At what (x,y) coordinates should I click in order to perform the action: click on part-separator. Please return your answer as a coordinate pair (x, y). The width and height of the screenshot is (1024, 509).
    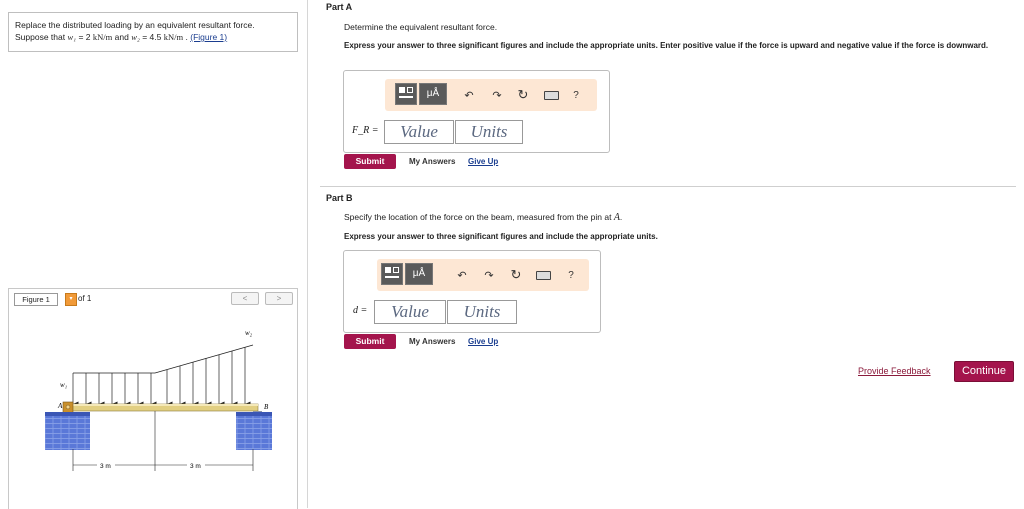
    Looking at the image, I should click on (668, 186).